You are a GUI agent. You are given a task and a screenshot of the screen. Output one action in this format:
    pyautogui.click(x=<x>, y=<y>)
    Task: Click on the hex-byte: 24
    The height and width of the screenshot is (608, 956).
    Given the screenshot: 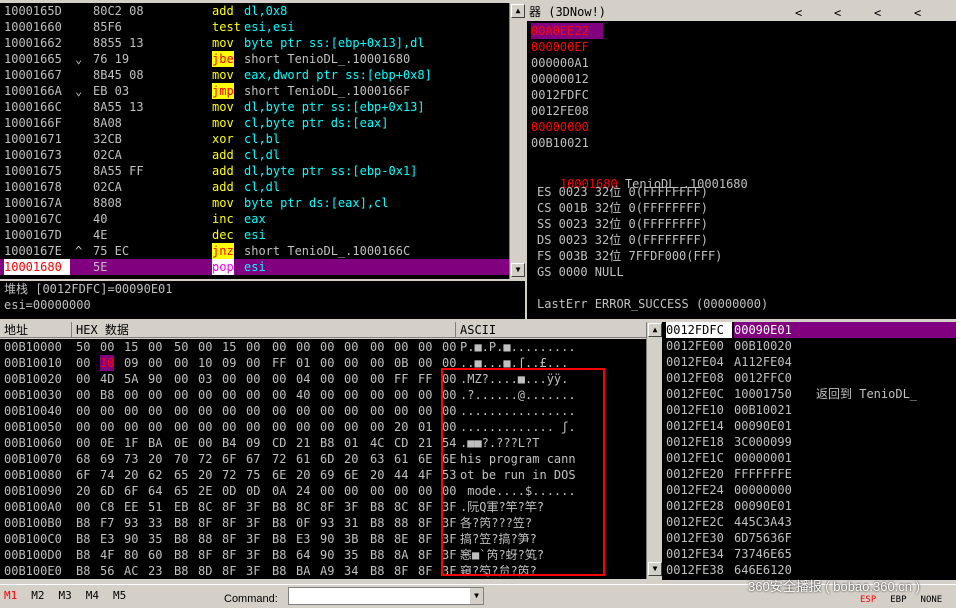 What is the action you would take?
    pyautogui.click(x=303, y=491)
    